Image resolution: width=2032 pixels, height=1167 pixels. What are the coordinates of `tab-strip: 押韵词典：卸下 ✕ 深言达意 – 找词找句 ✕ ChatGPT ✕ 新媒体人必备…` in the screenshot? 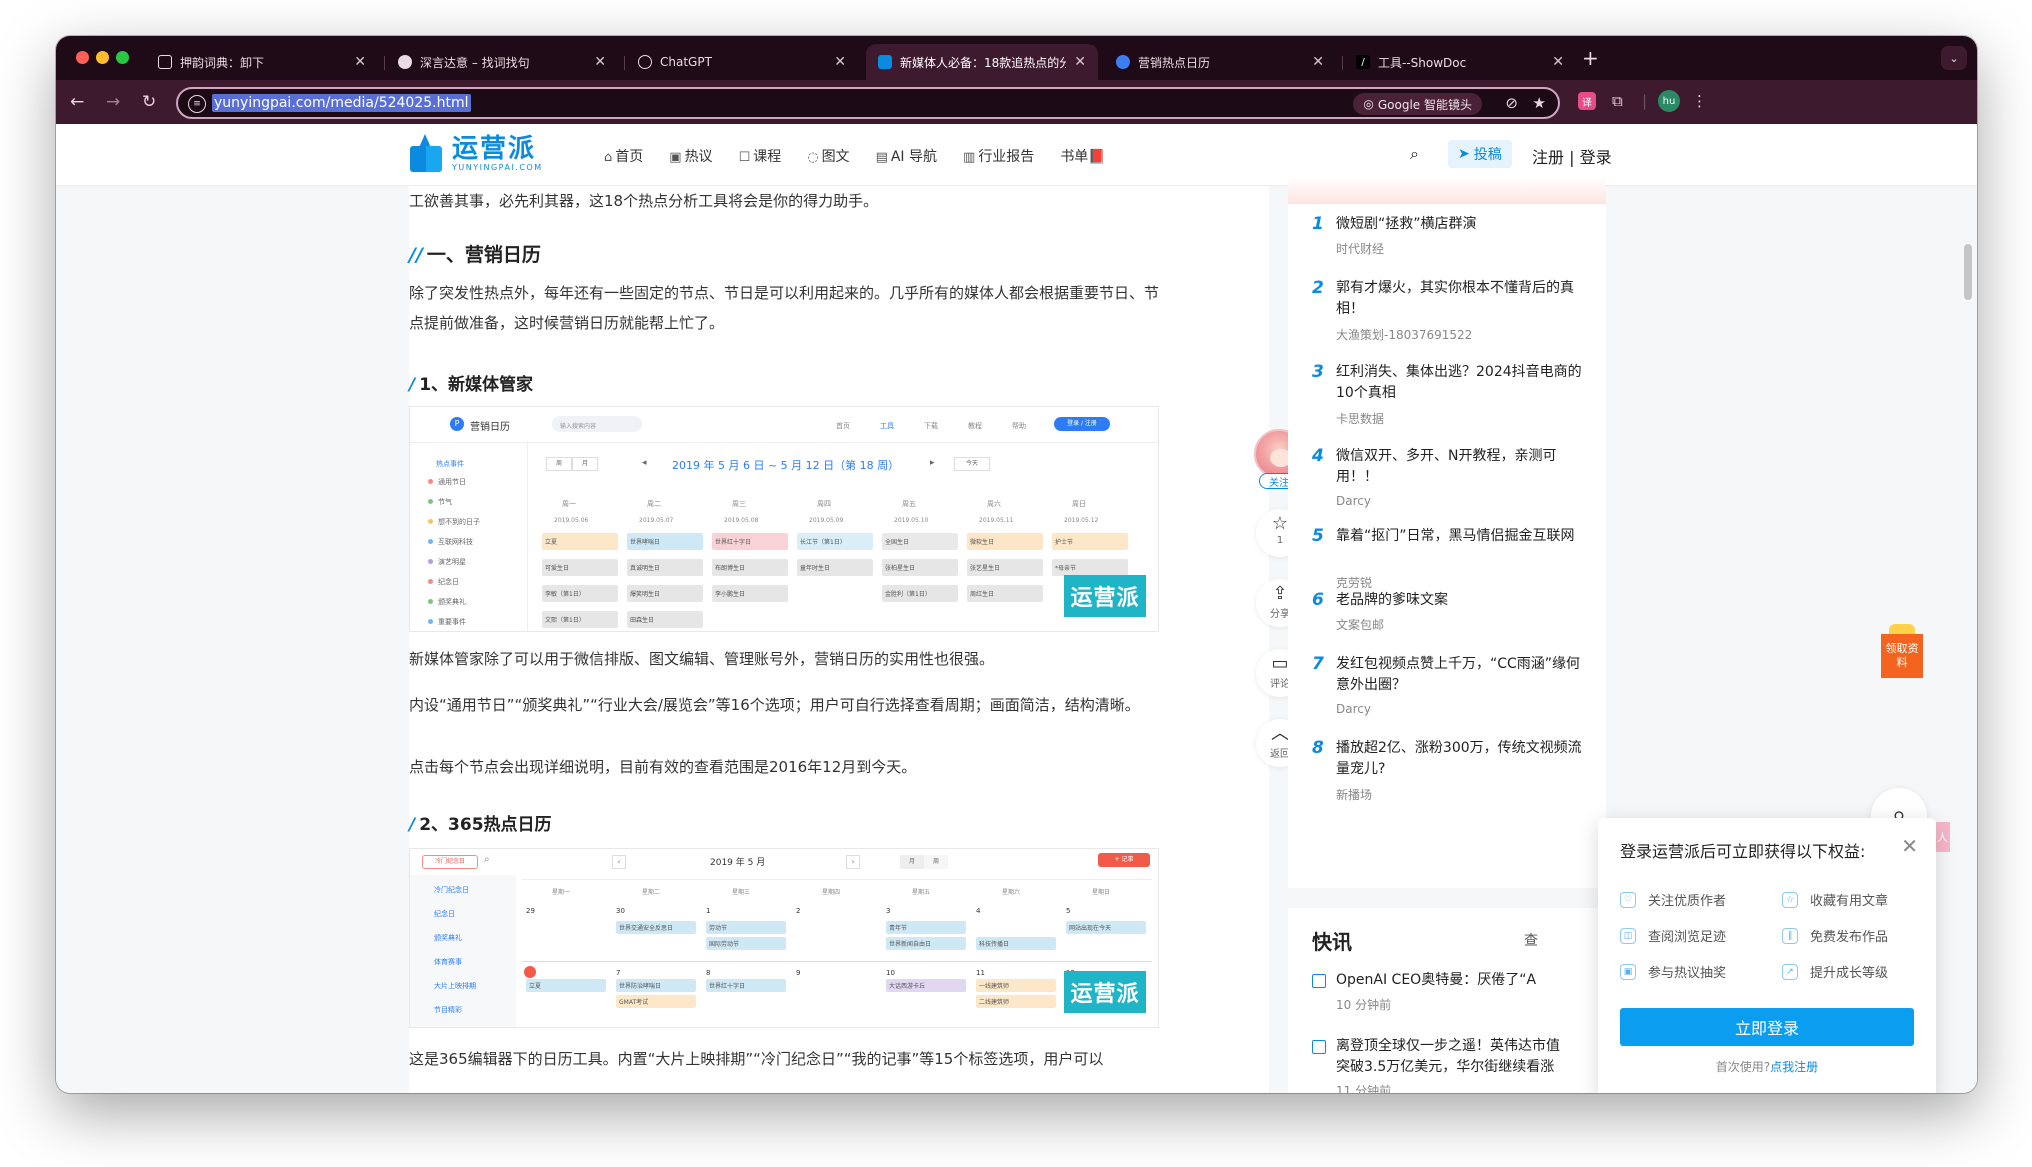 It's located at (1016, 58).